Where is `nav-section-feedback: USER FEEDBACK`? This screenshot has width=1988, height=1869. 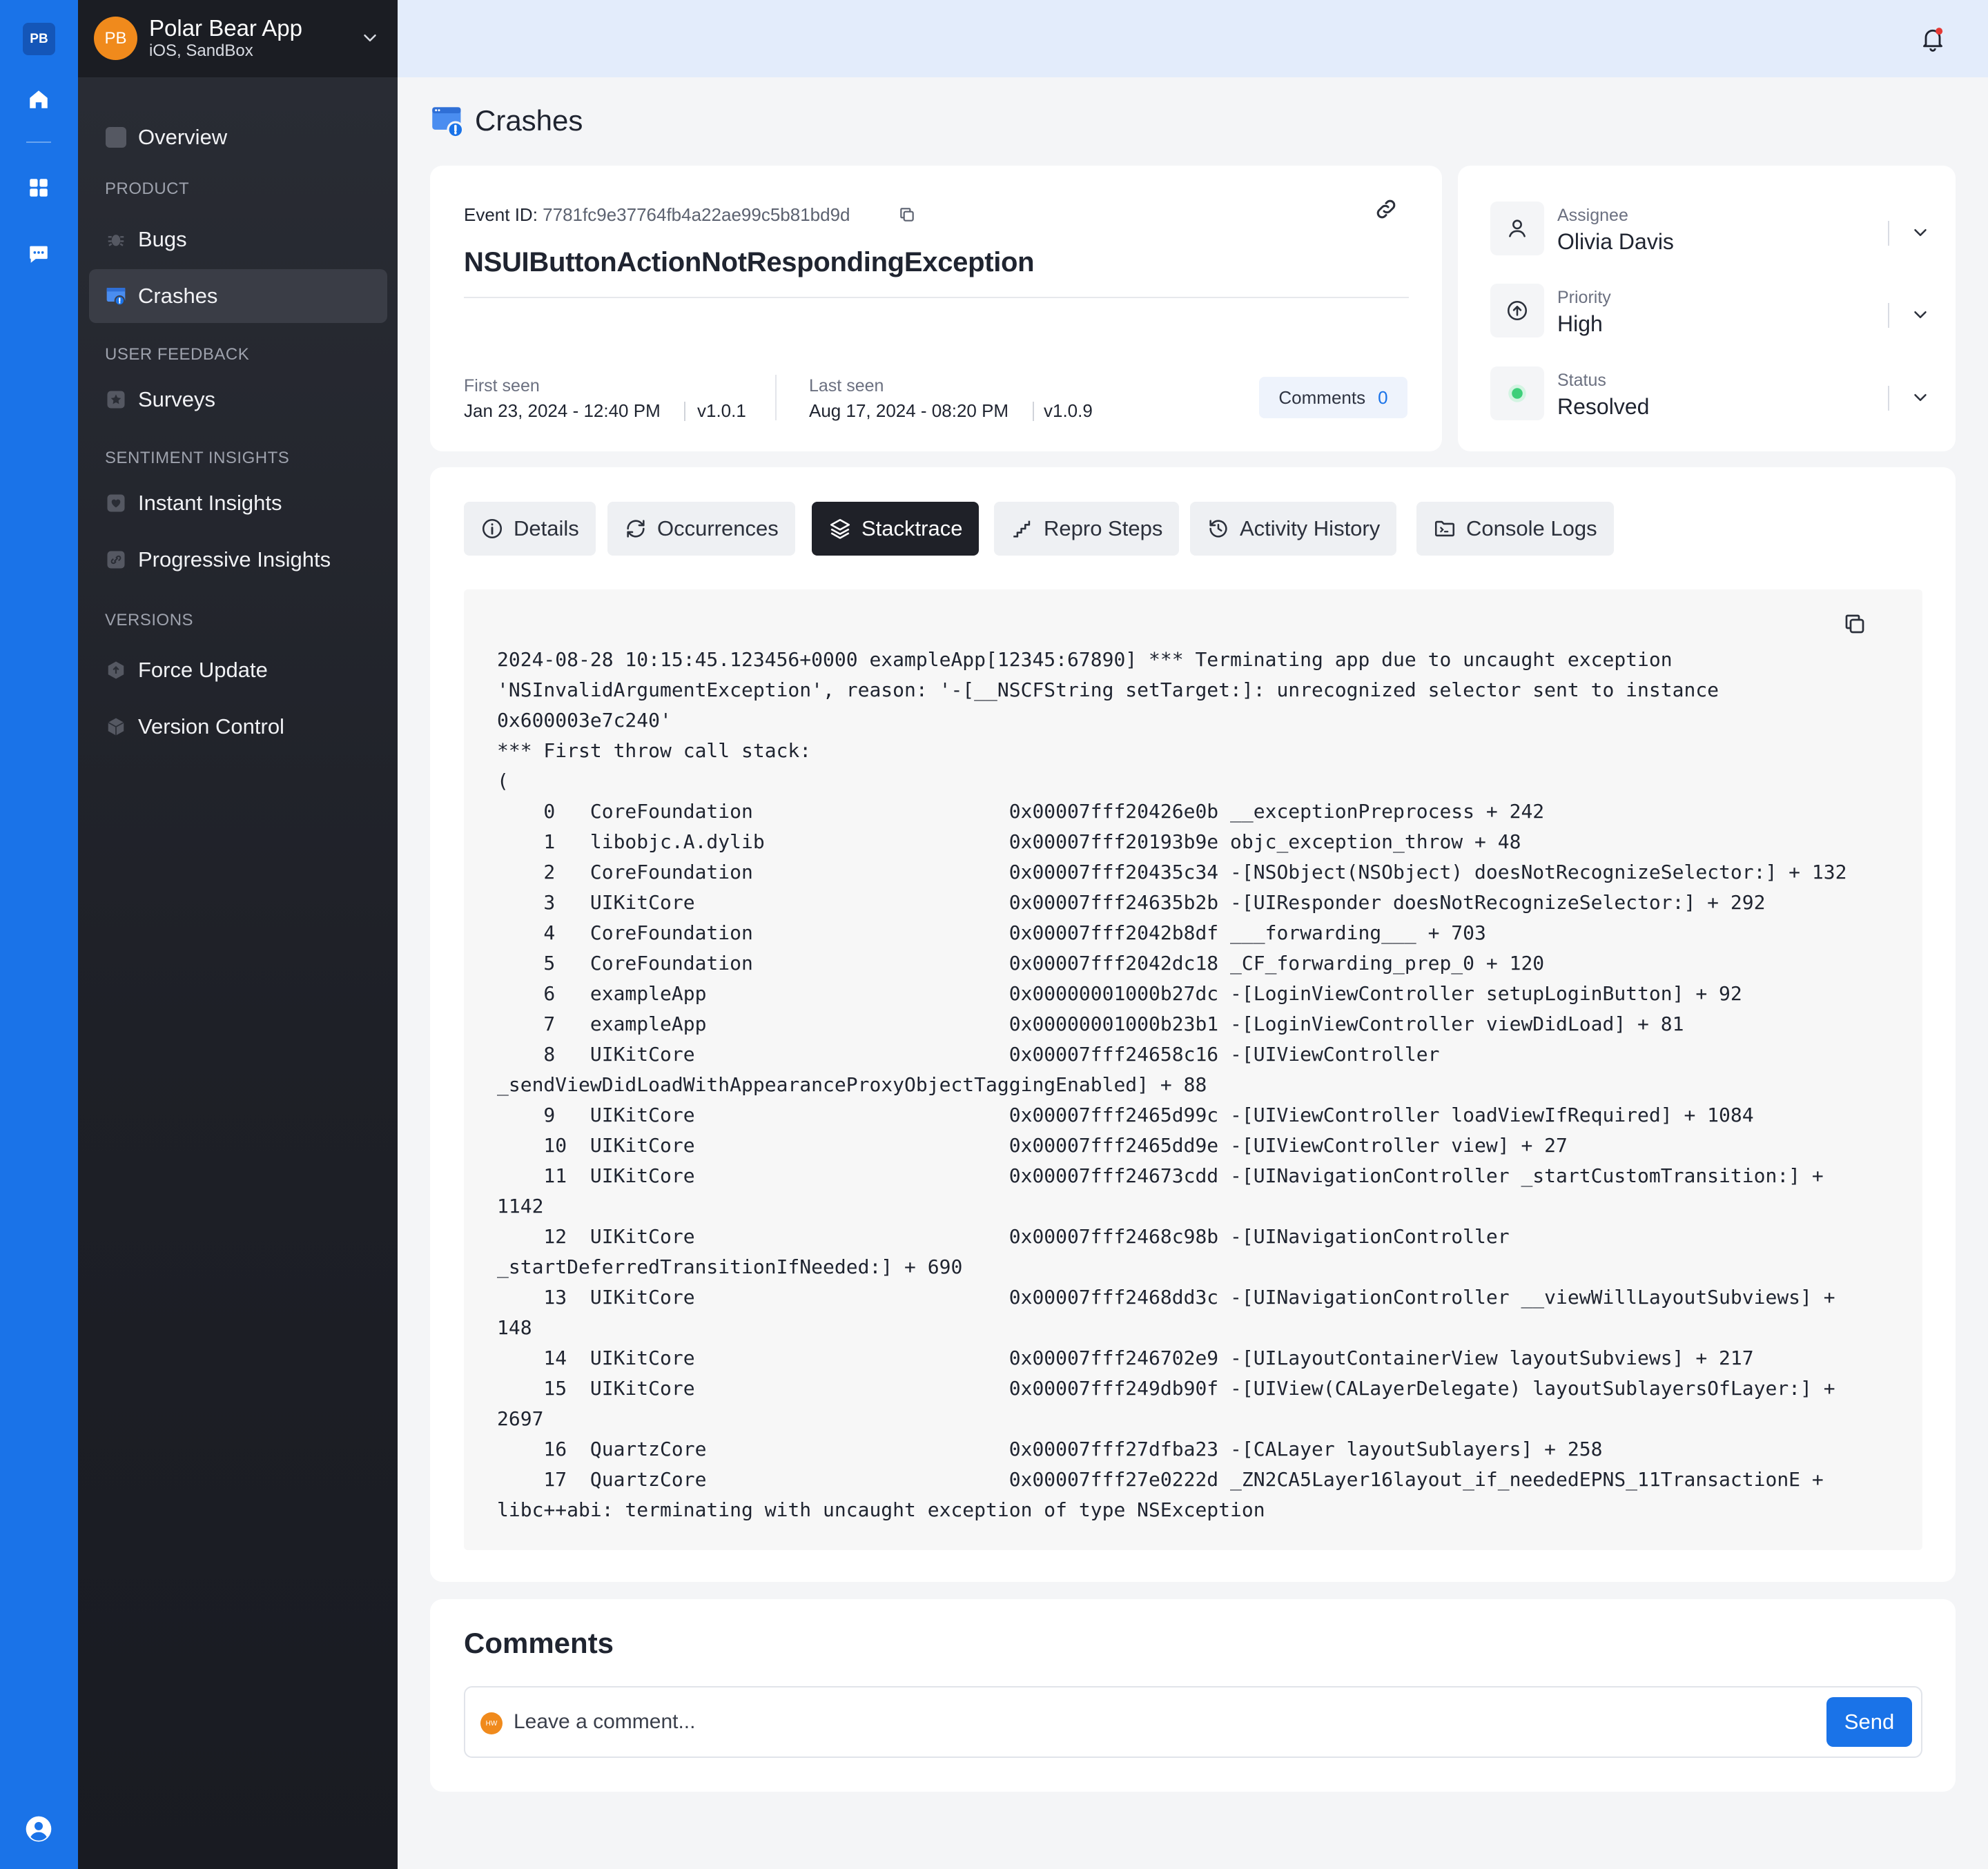
nav-section-feedback: USER FEEDBACK is located at coordinates (177, 354).